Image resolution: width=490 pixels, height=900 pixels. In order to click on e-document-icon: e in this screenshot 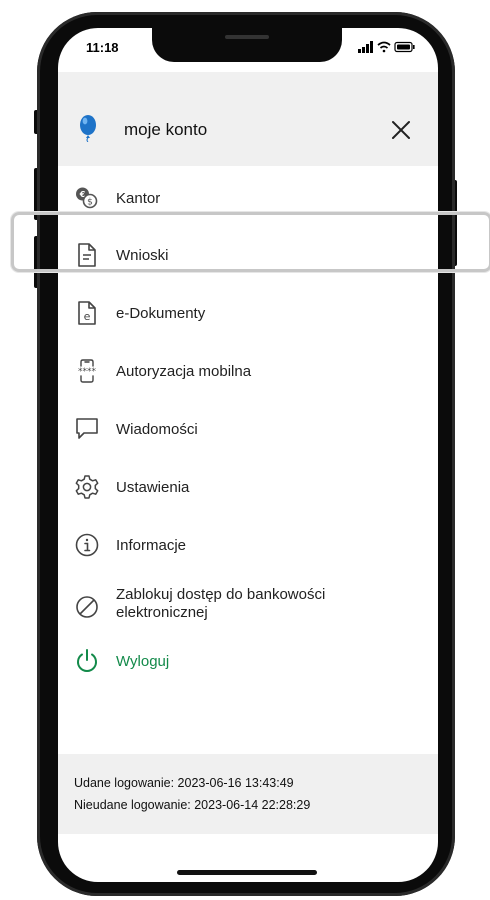, I will do `click(87, 313)`.